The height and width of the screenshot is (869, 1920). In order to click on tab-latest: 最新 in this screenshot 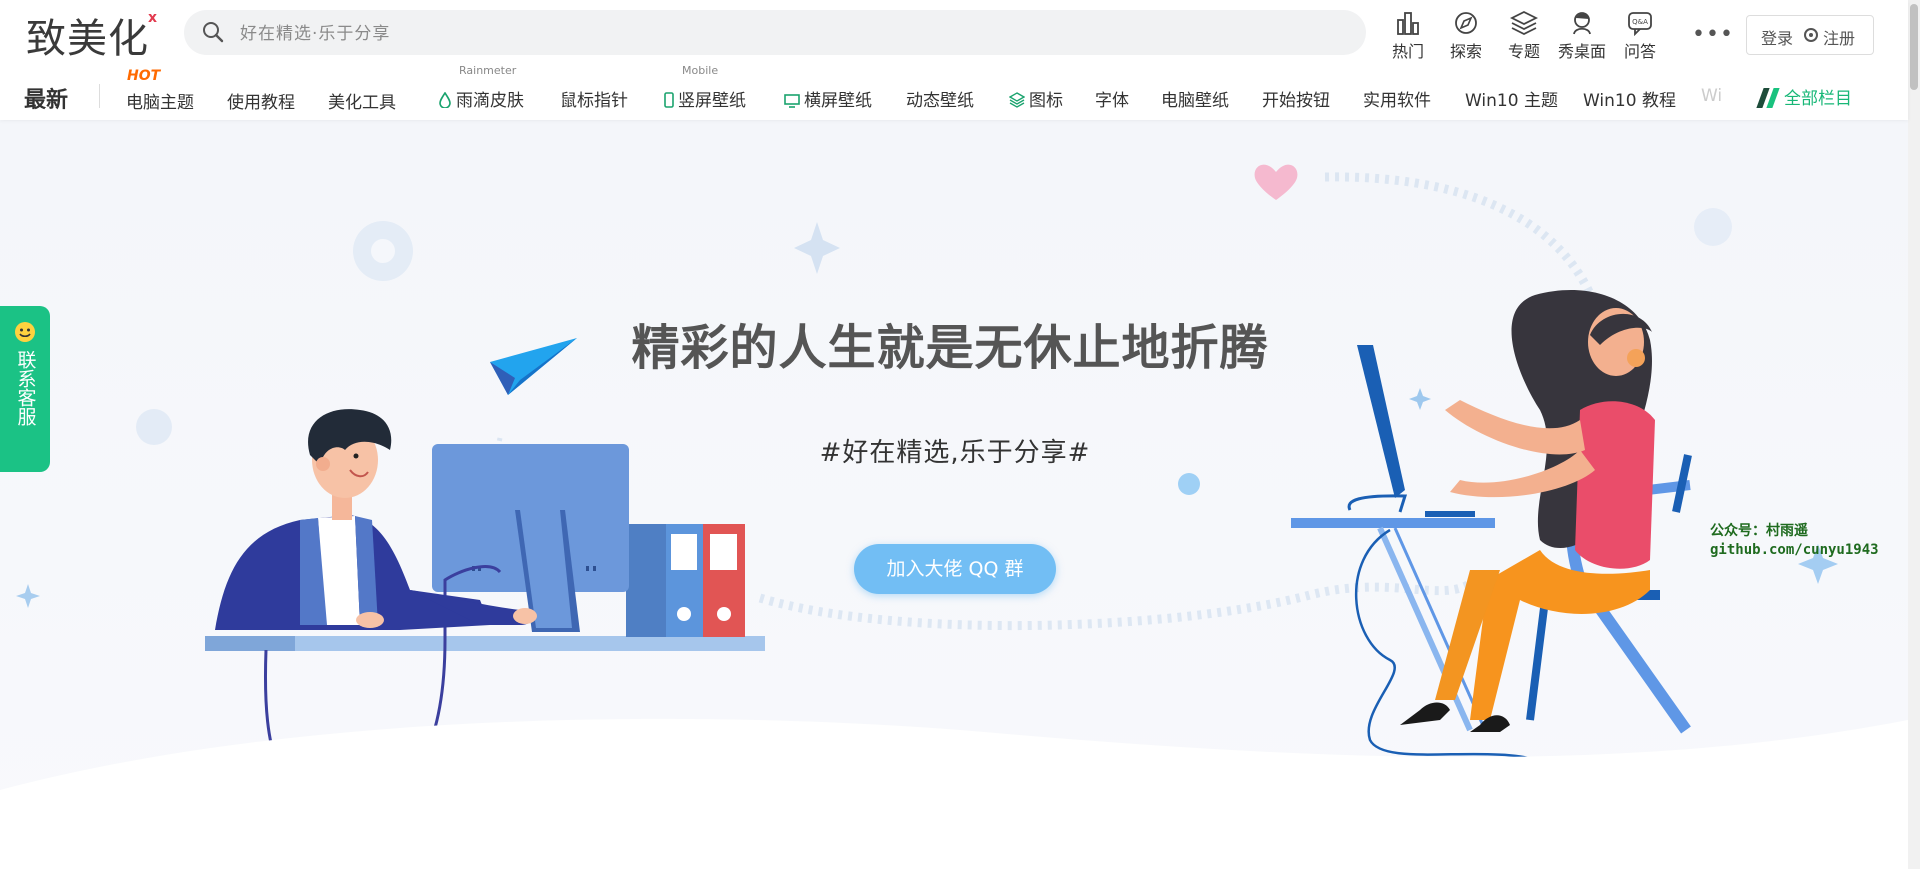, I will do `click(46, 98)`.